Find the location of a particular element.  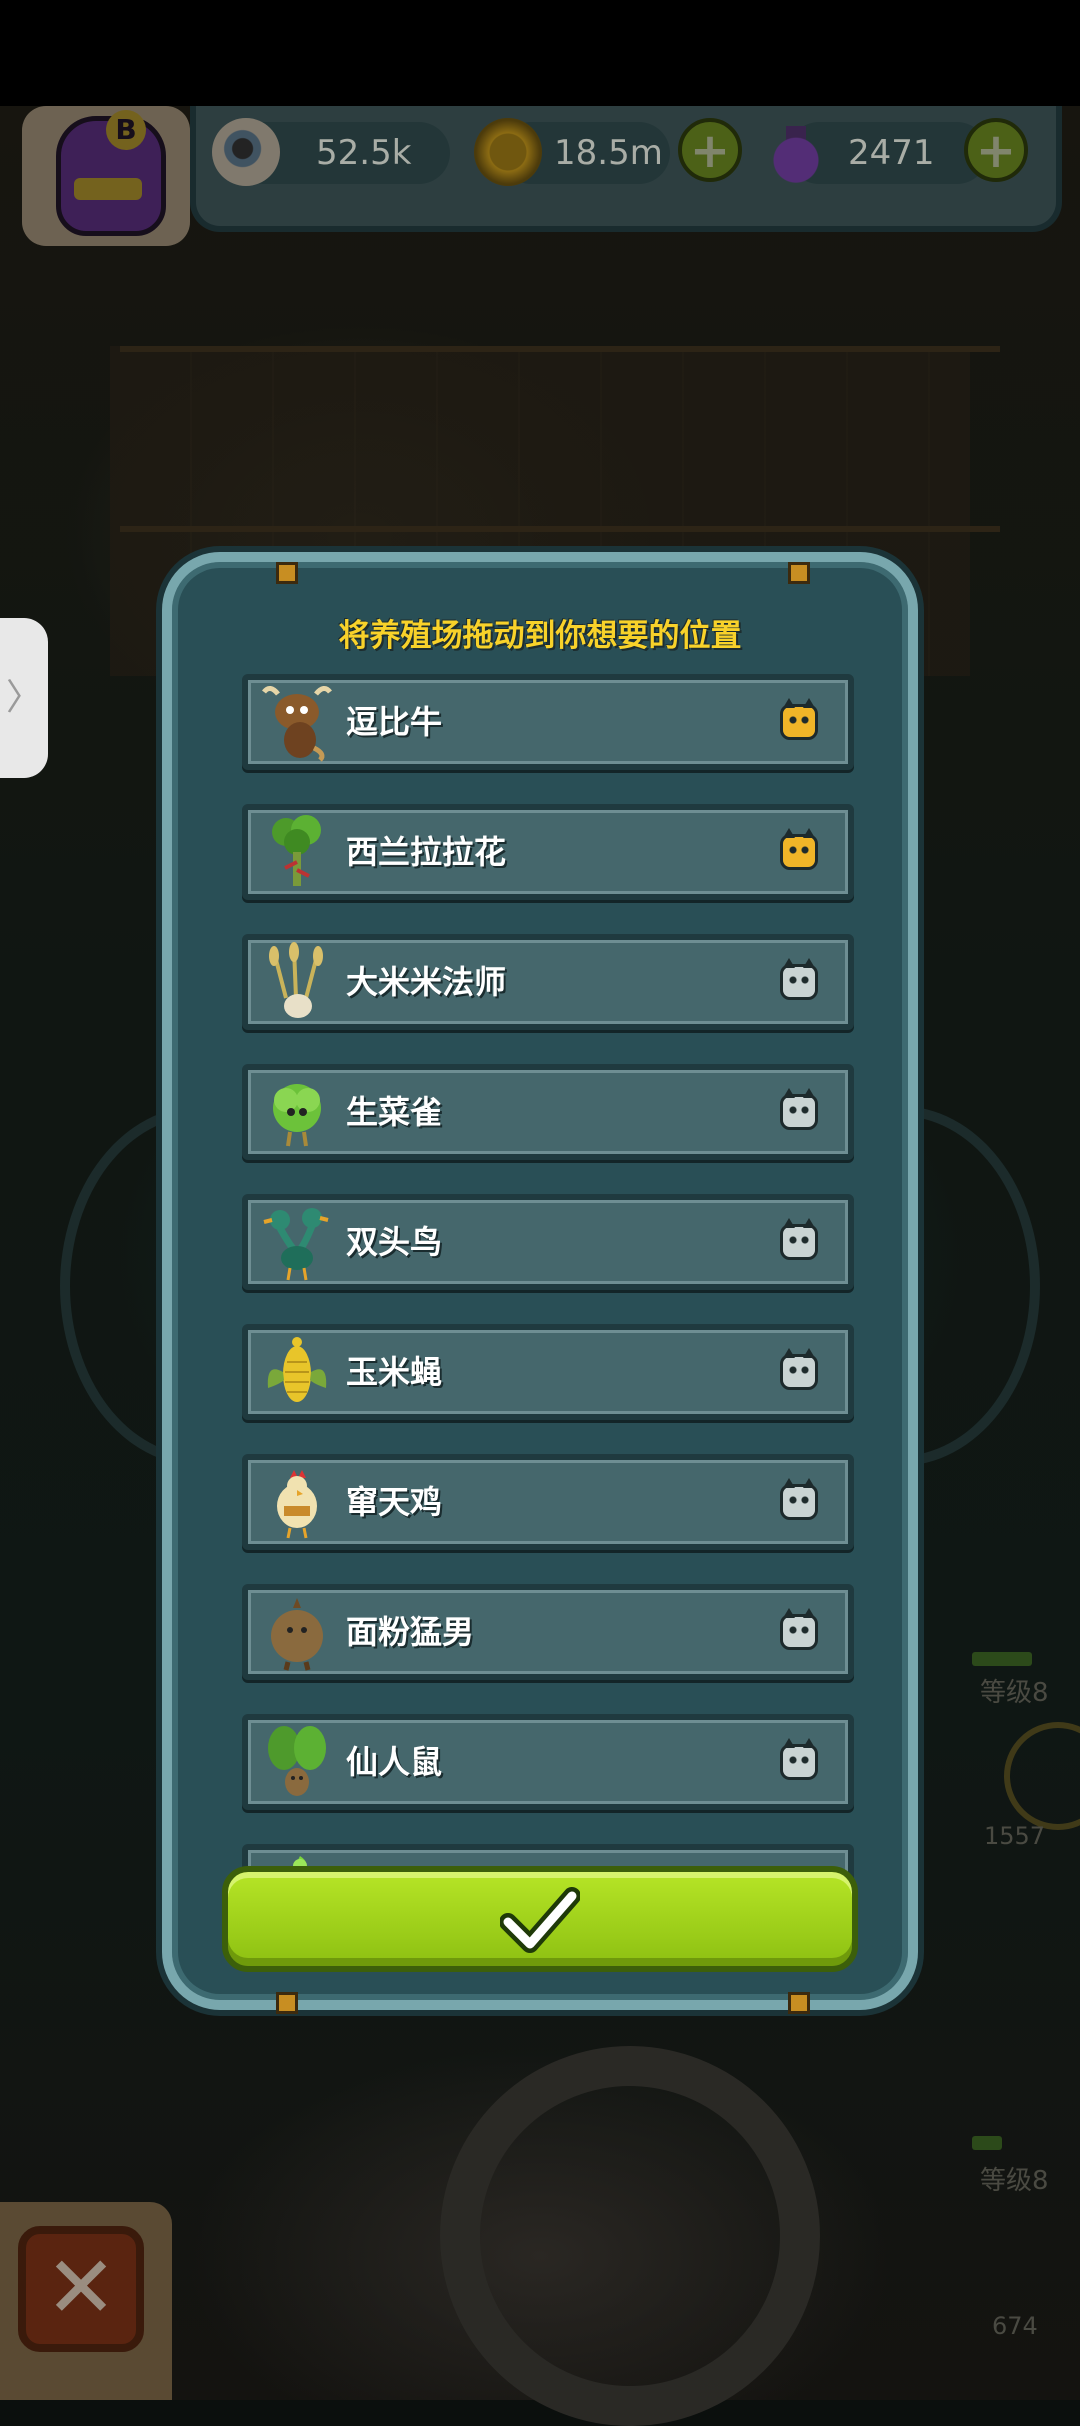

level-progress-bar is located at coordinates (1002, 1659).